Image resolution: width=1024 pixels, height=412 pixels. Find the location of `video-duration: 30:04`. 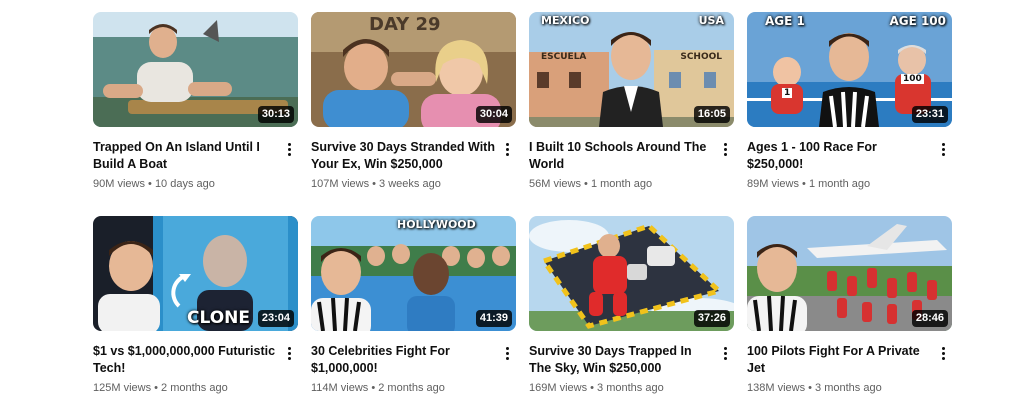

video-duration: 30:04 is located at coordinates (493, 114).